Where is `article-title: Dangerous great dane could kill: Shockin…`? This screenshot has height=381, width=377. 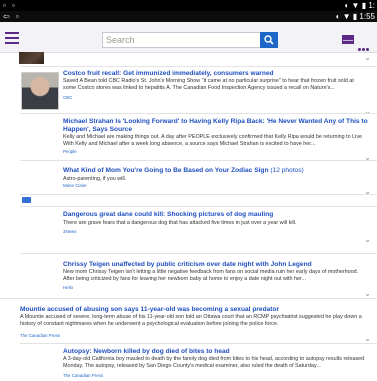
article-title: Dangerous great dane could kill: Shockin… is located at coordinates (213, 215).